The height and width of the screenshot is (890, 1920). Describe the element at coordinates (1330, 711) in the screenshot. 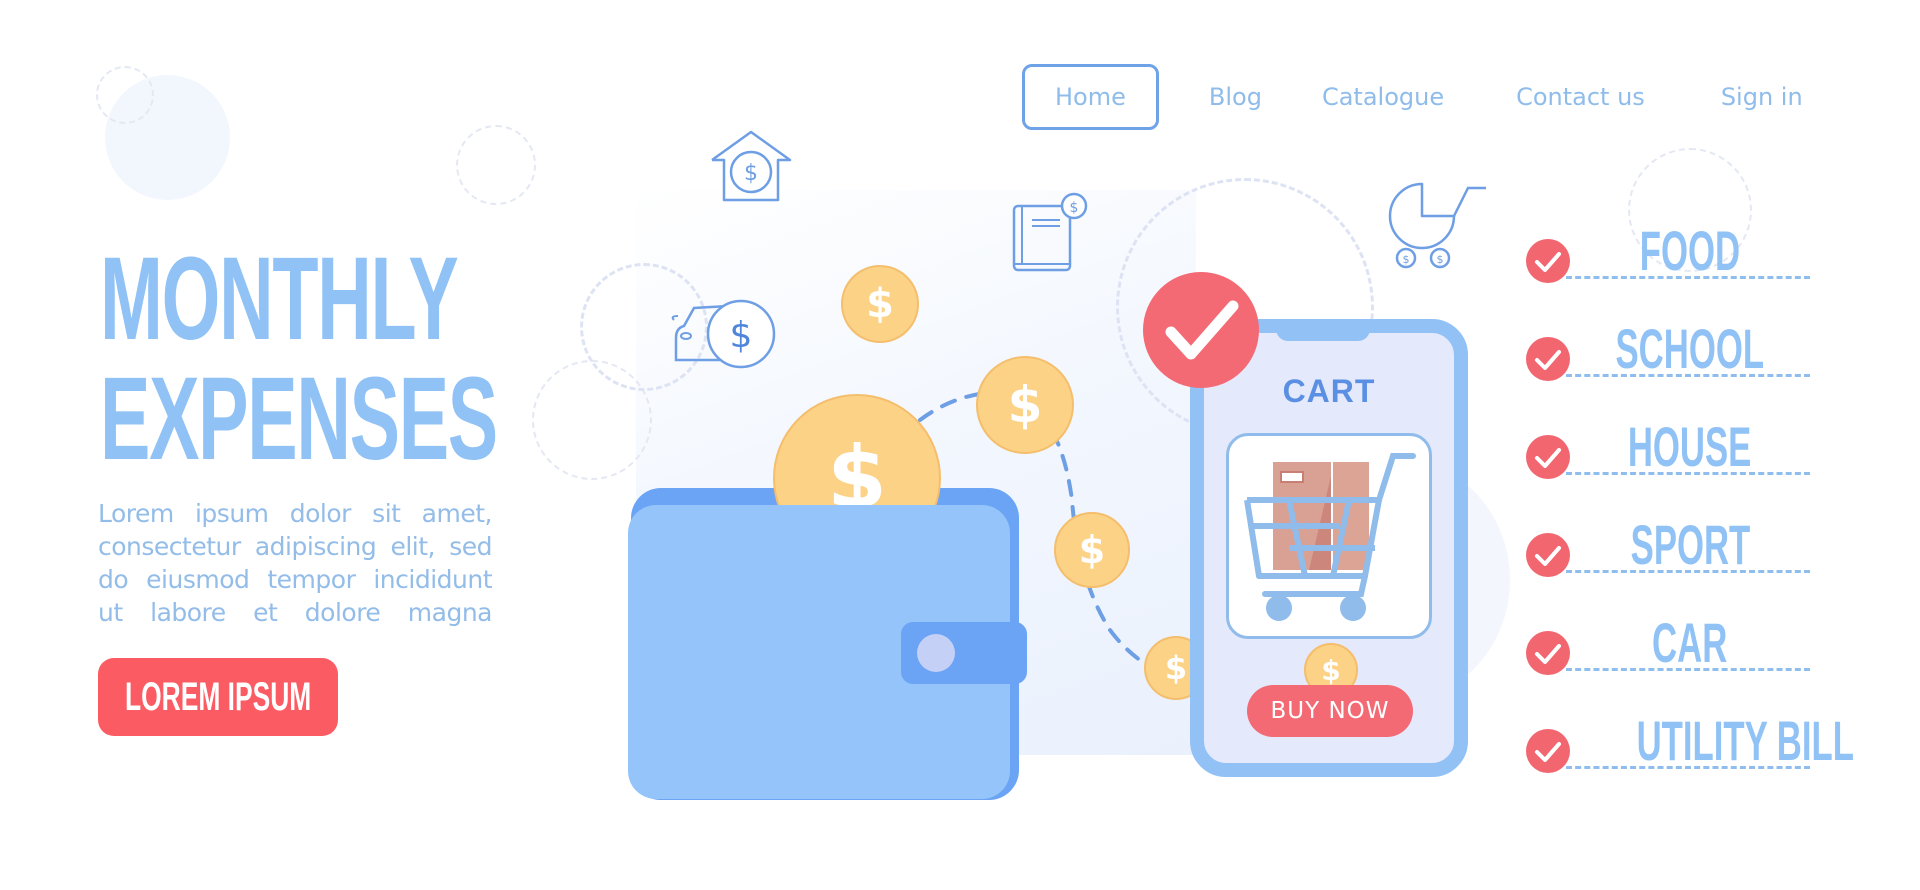

I see `buy-now-button: BUY NOW` at that location.